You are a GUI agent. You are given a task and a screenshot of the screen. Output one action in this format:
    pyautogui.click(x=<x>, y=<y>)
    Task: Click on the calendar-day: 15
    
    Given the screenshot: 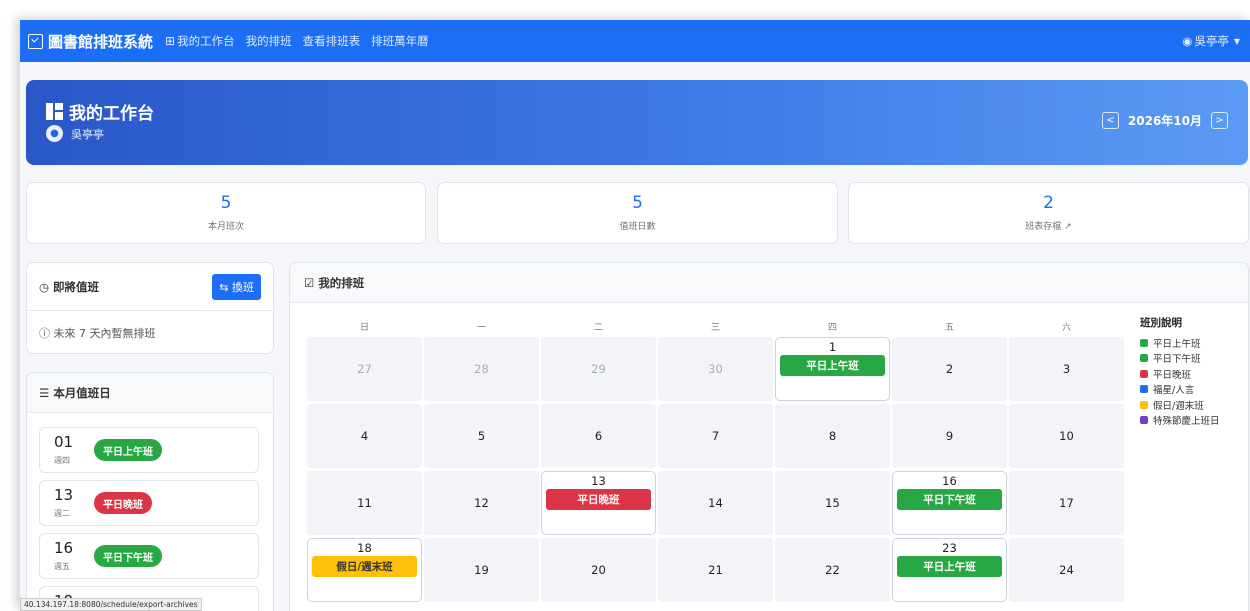 What is the action you would take?
    pyautogui.click(x=832, y=503)
    